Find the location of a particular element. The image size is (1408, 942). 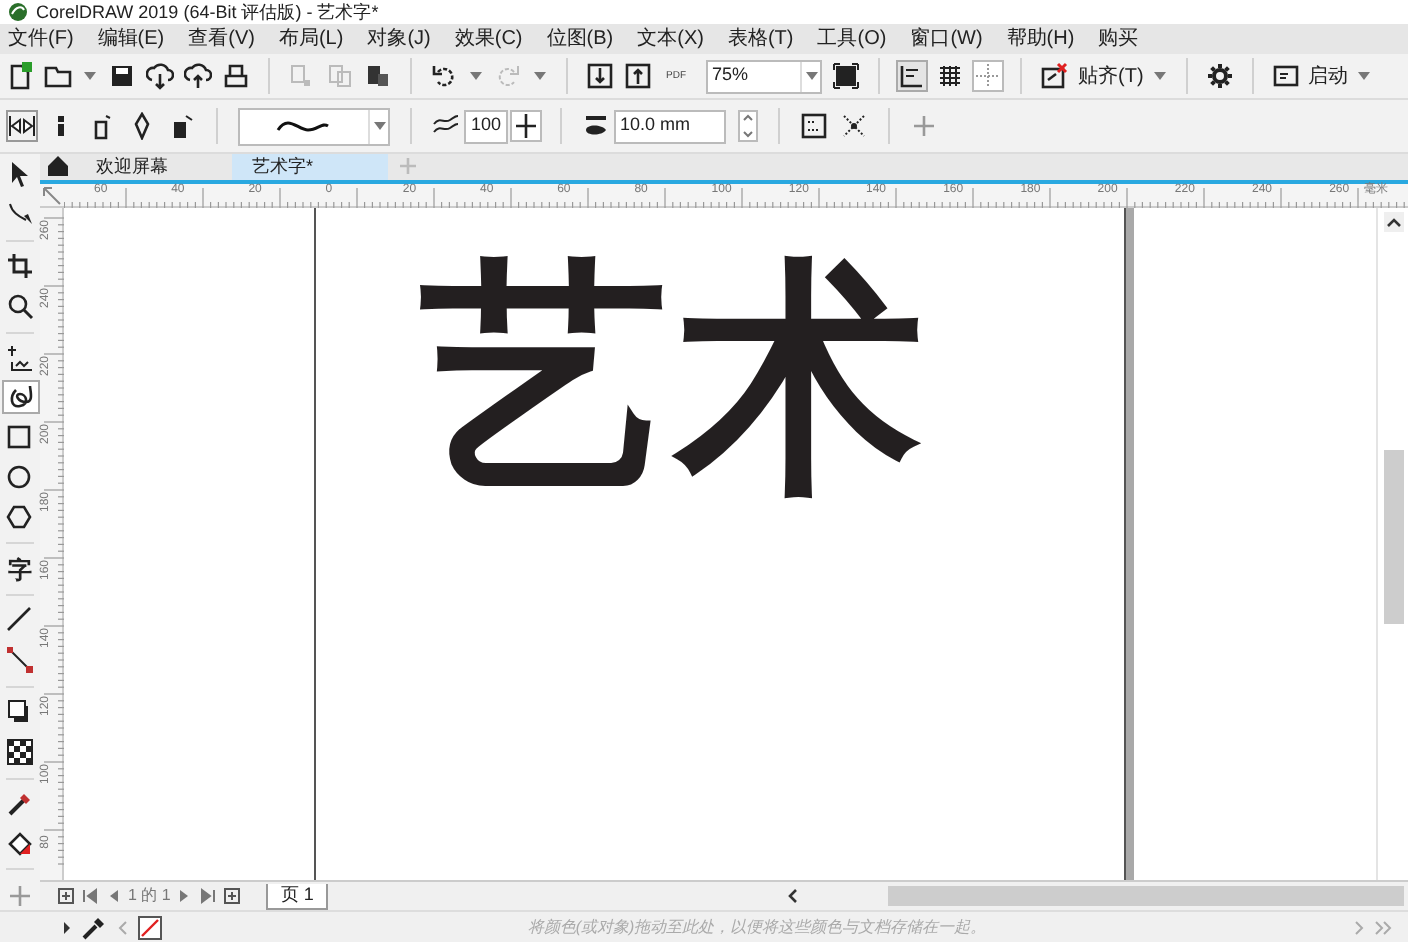

document-tab: 艺术字* is located at coordinates (310, 167).